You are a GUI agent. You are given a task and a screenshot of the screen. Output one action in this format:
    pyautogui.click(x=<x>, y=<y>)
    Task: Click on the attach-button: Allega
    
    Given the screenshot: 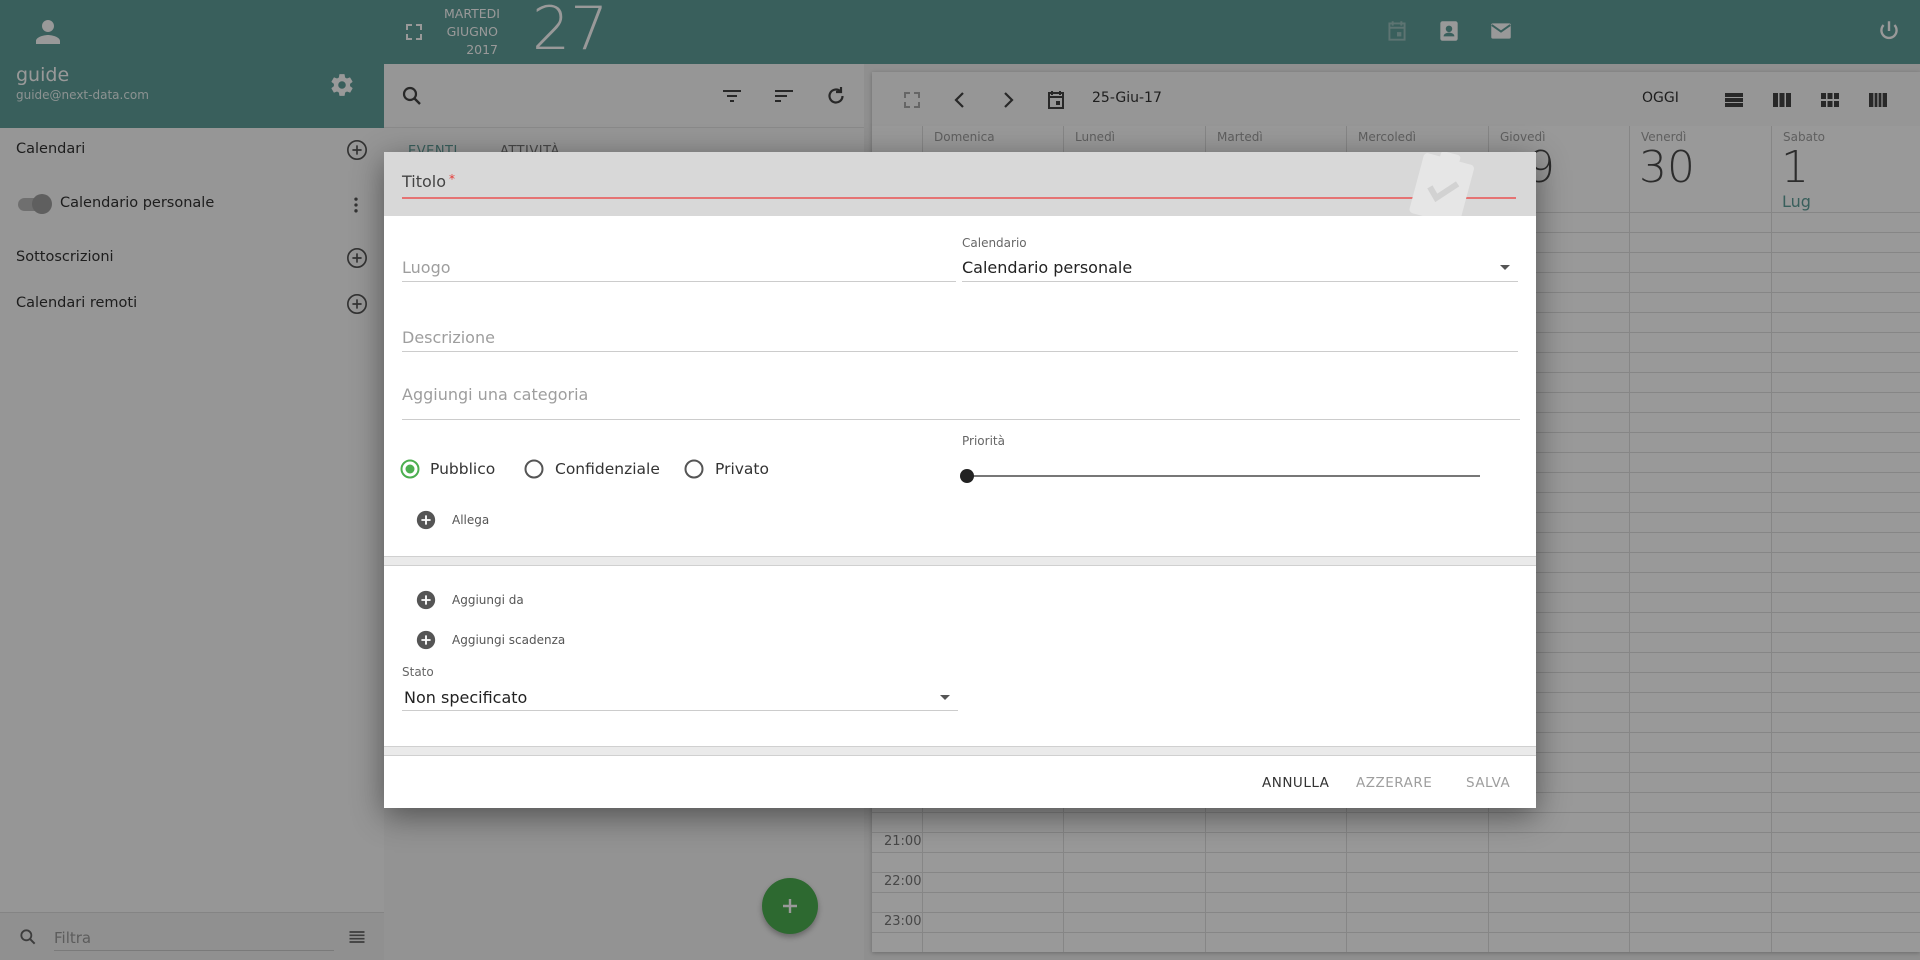 What is the action you would take?
    pyautogui.click(x=470, y=520)
    